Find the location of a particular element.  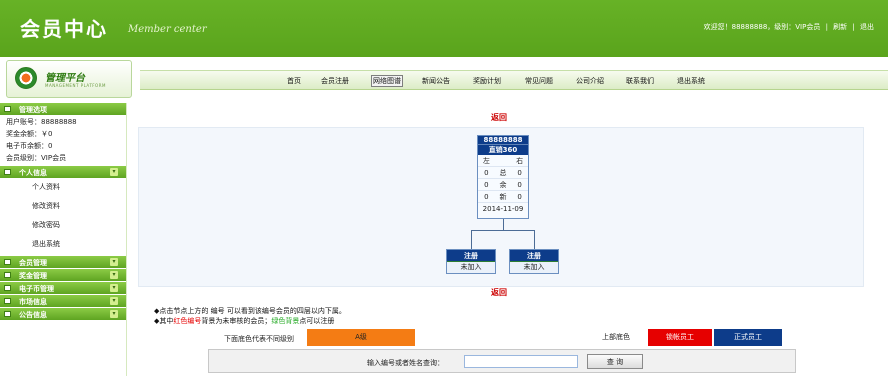

nav-item-network: 网络图谱 is located at coordinates (387, 81).